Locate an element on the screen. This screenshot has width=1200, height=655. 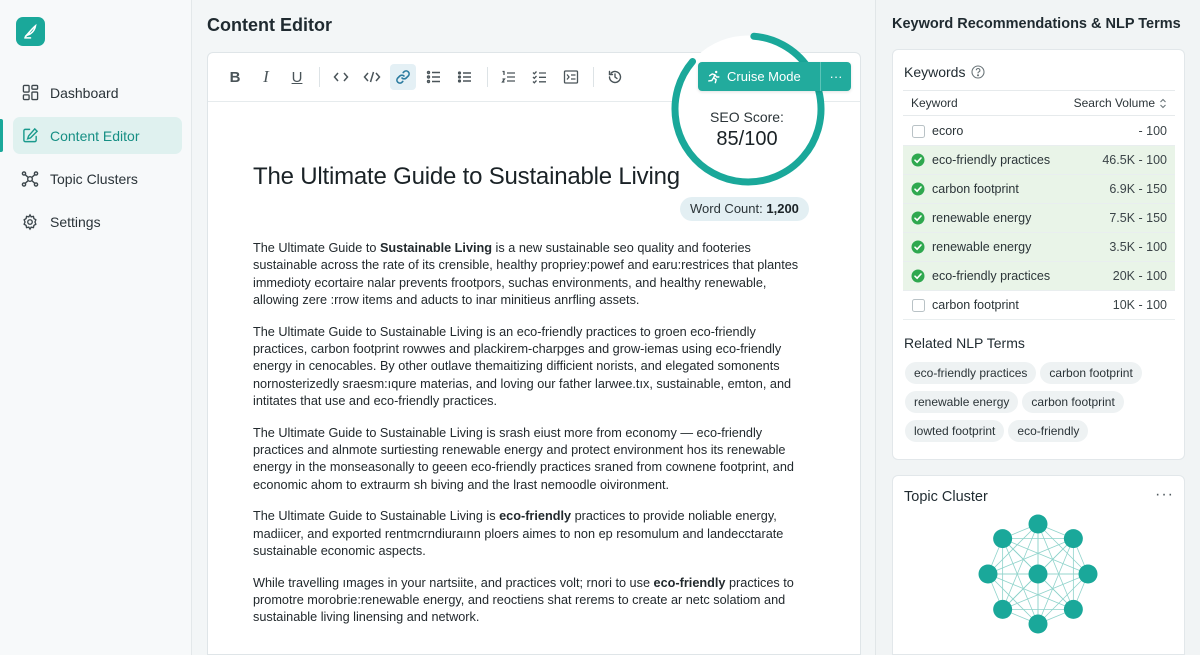
code-slash-icon is located at coordinates (372, 77).